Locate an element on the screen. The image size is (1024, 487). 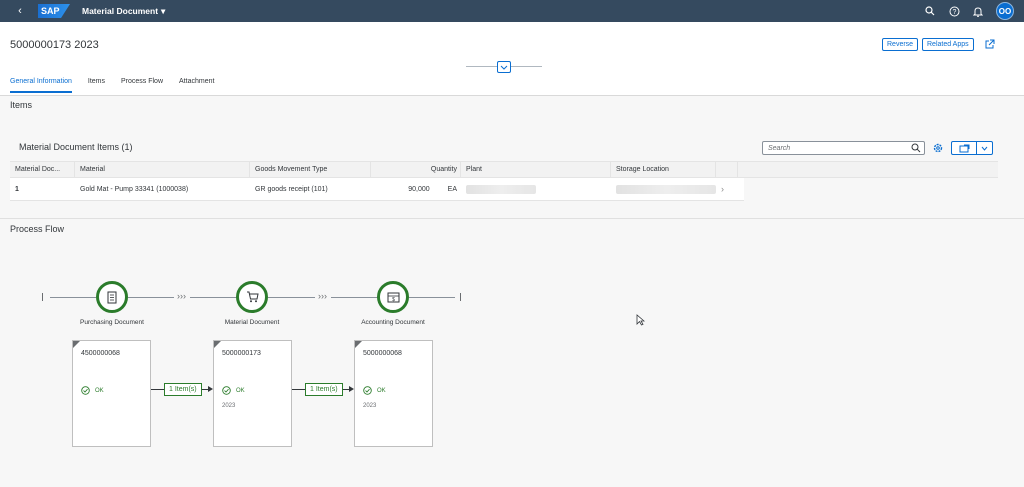
column-header-quantity: Quantity is located at coordinates (416, 169).